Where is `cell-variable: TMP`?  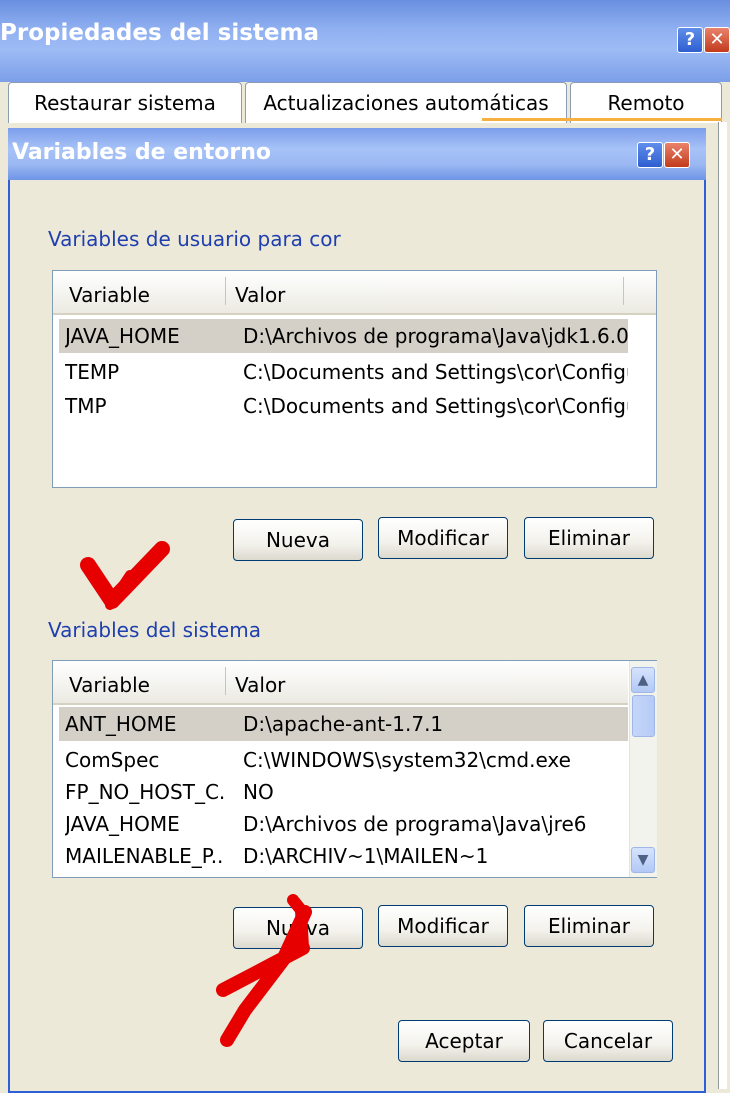 cell-variable: TMP is located at coordinates (86, 406).